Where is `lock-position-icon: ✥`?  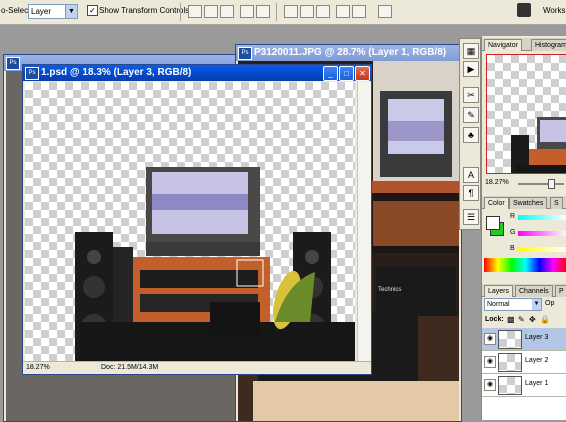 lock-position-icon: ✥ is located at coordinates (532, 319).